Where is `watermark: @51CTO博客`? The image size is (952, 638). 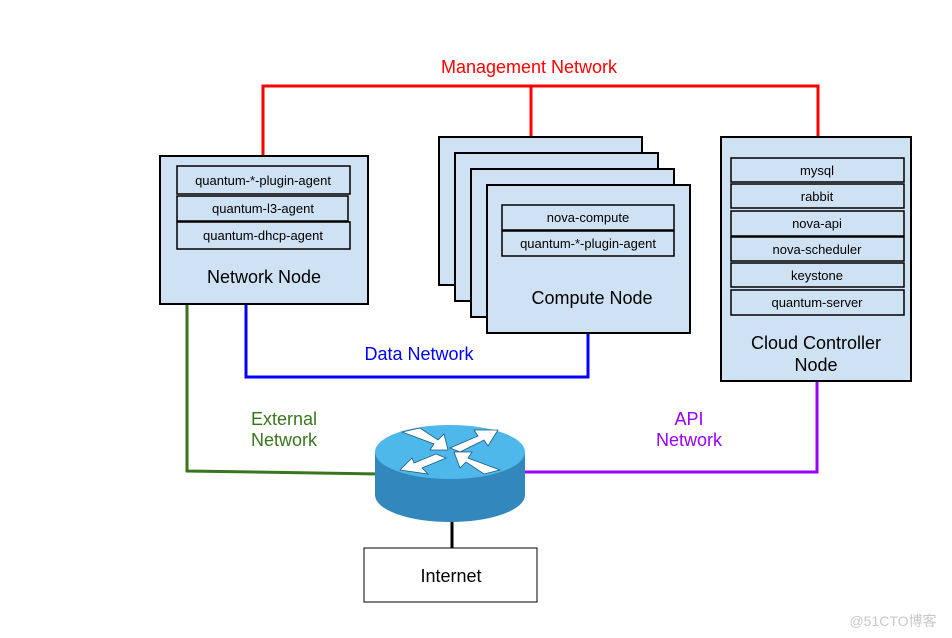 watermark: @51CTO博客 is located at coordinates (892, 621).